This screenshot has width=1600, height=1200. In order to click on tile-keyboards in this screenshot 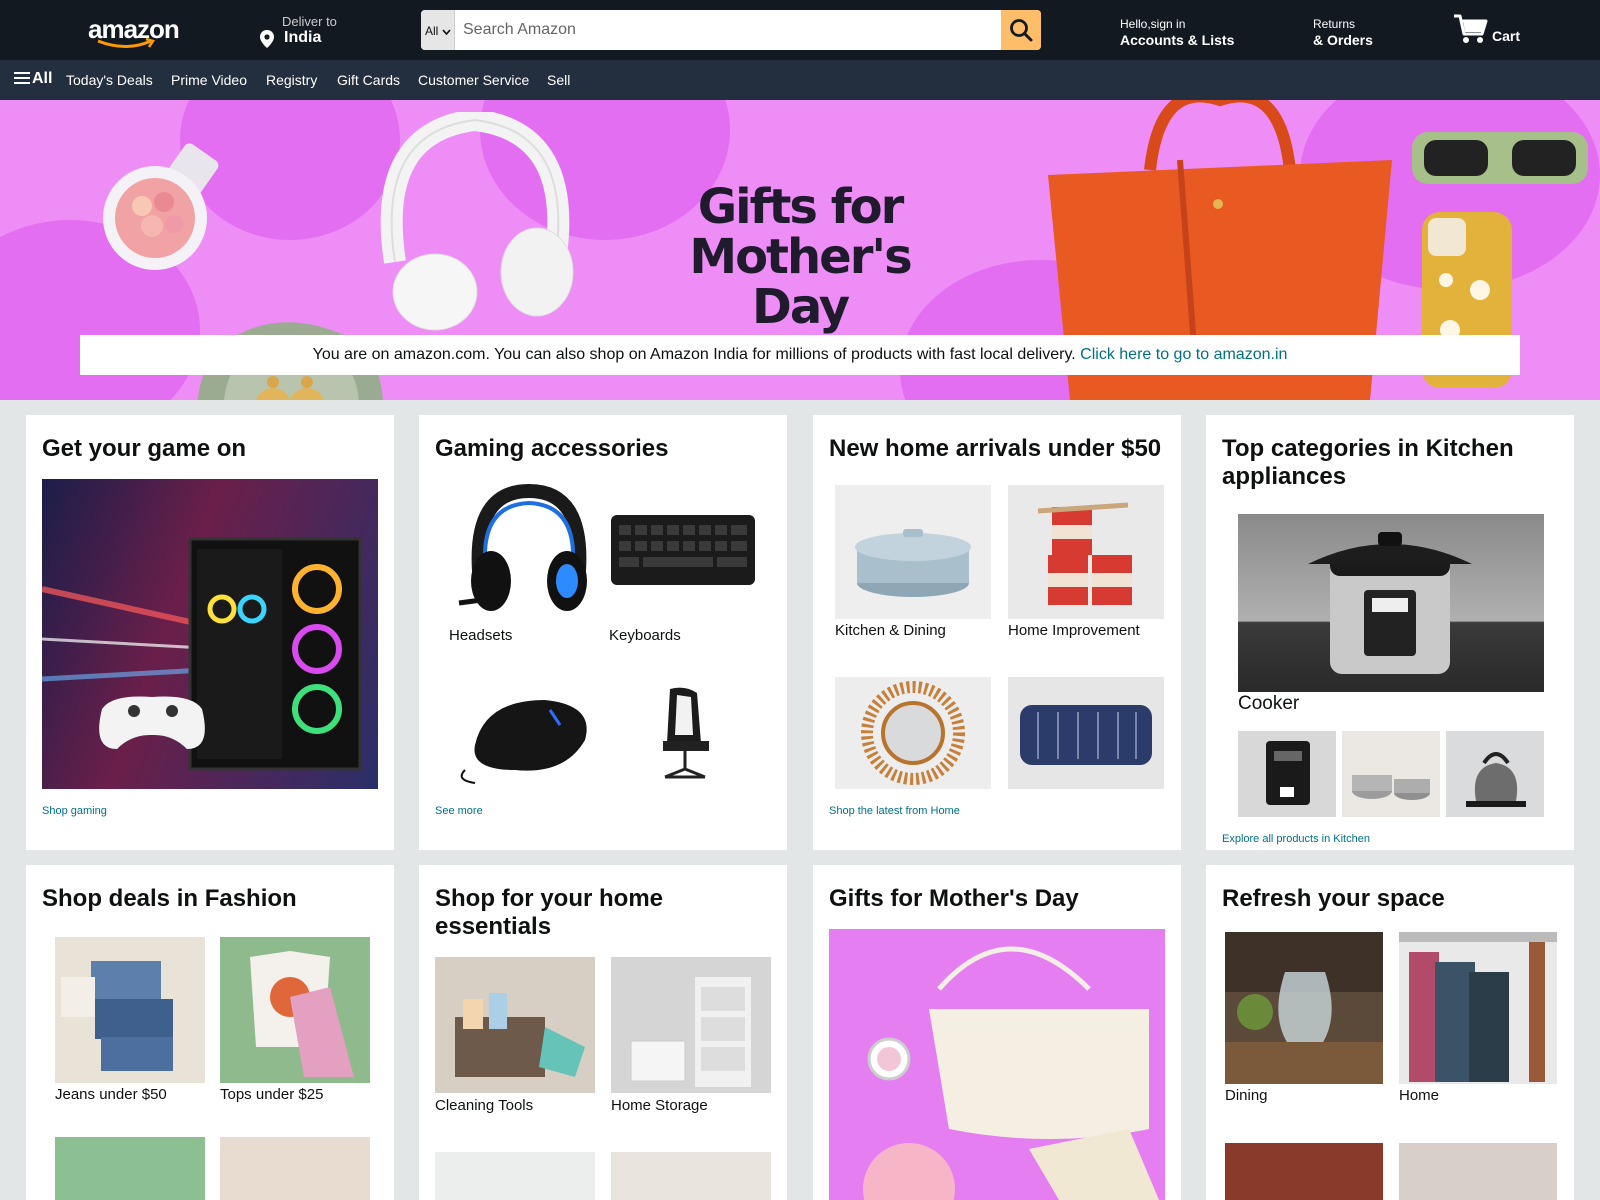, I will do `click(683, 550)`.